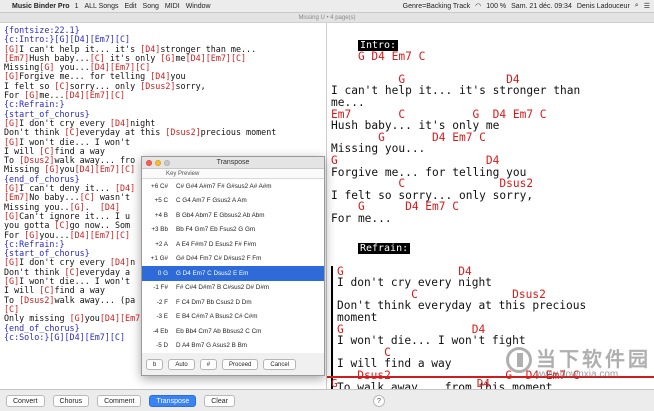 This screenshot has width=654, height=411. I want to click on transposed-chords: F# C#4 D#m7 B C#sus2 D# D#m, so click(223, 288).